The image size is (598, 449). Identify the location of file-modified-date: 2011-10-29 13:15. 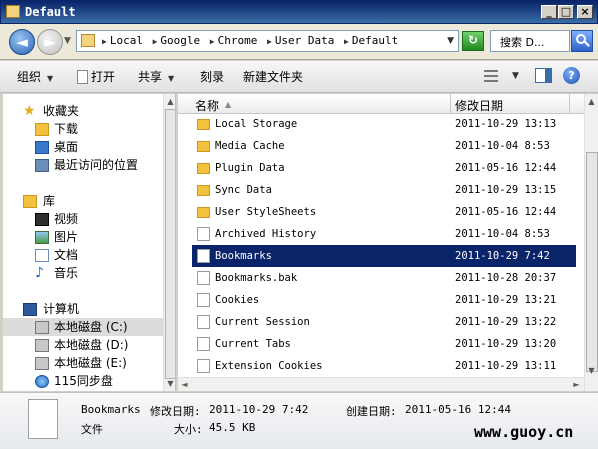
(506, 190).